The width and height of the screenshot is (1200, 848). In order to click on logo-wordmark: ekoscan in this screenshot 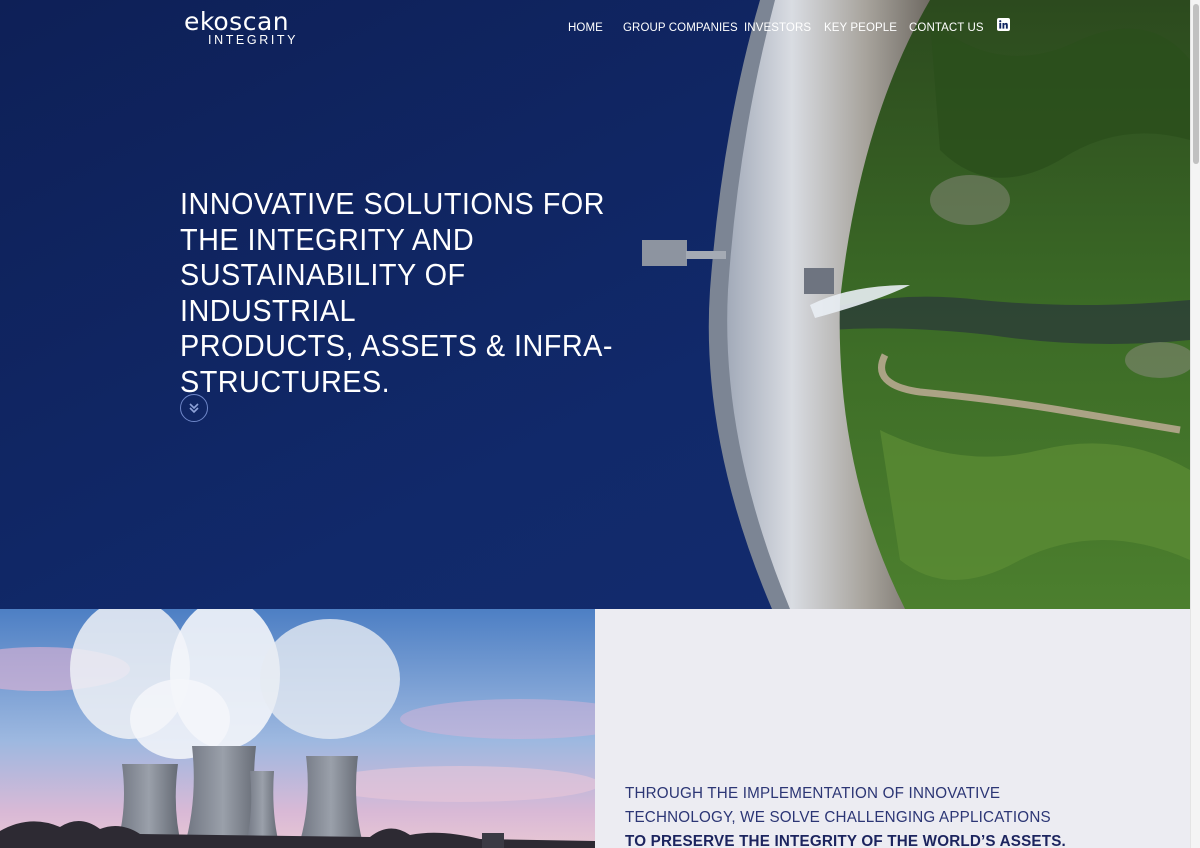, I will do `click(237, 21)`.